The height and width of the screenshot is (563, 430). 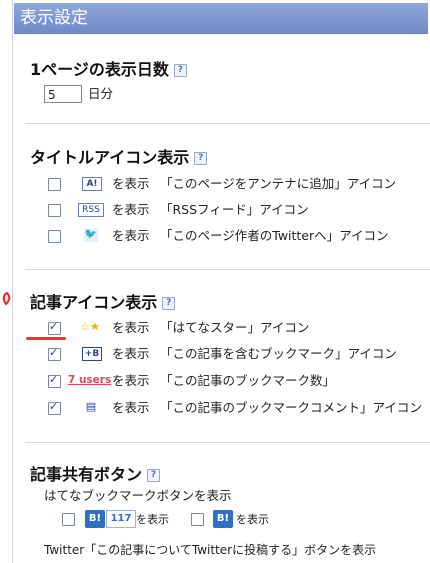 I want to click on title-icon-row-twitter: 🐦 を表示 「このページ作者のTwitterへ」アイコン, so click(x=221, y=237).